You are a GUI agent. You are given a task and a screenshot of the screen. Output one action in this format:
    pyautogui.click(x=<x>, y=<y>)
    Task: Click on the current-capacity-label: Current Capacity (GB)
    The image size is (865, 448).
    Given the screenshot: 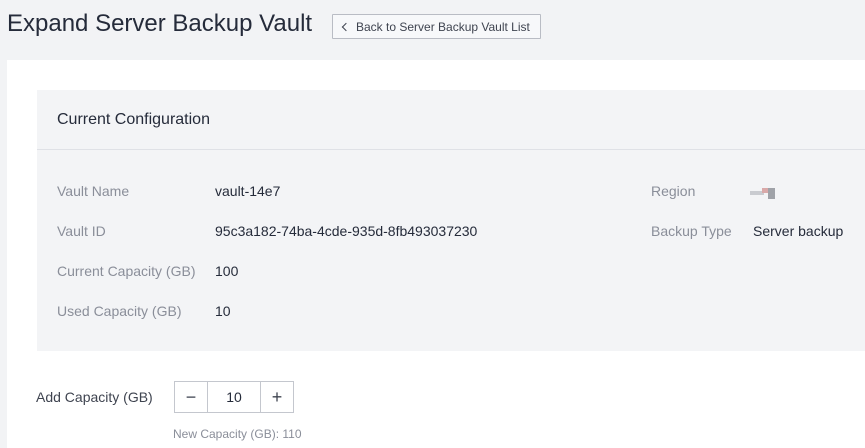 What is the action you would take?
    pyautogui.click(x=126, y=271)
    